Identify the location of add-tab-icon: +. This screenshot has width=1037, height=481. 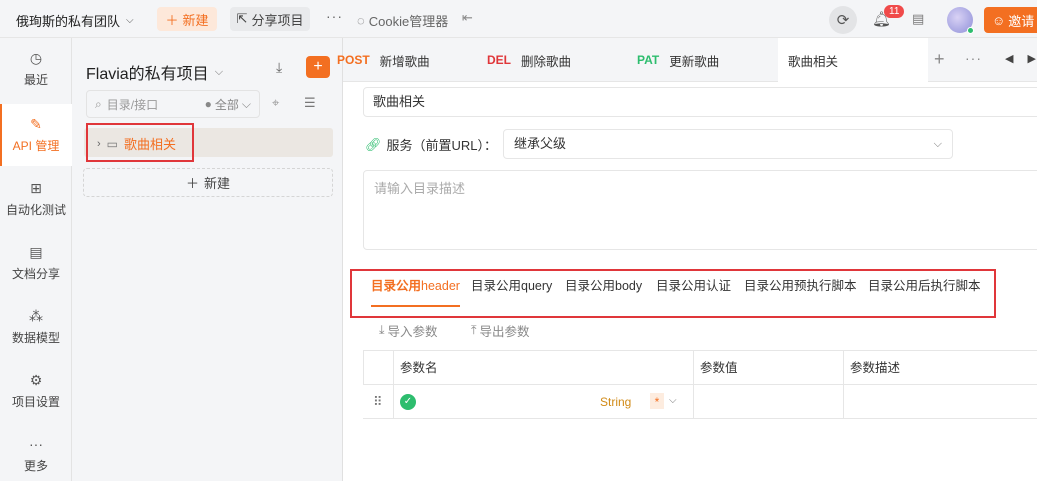
(939, 59).